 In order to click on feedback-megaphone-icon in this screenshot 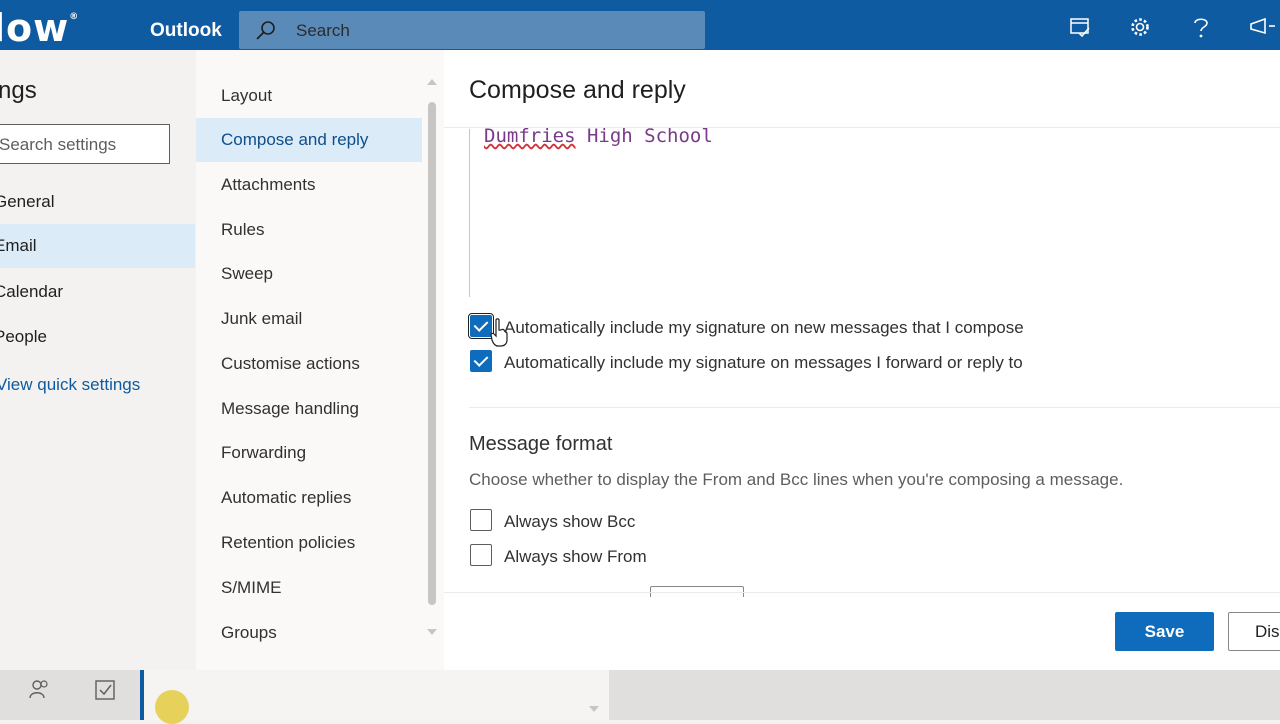, I will do `click(1262, 27)`.